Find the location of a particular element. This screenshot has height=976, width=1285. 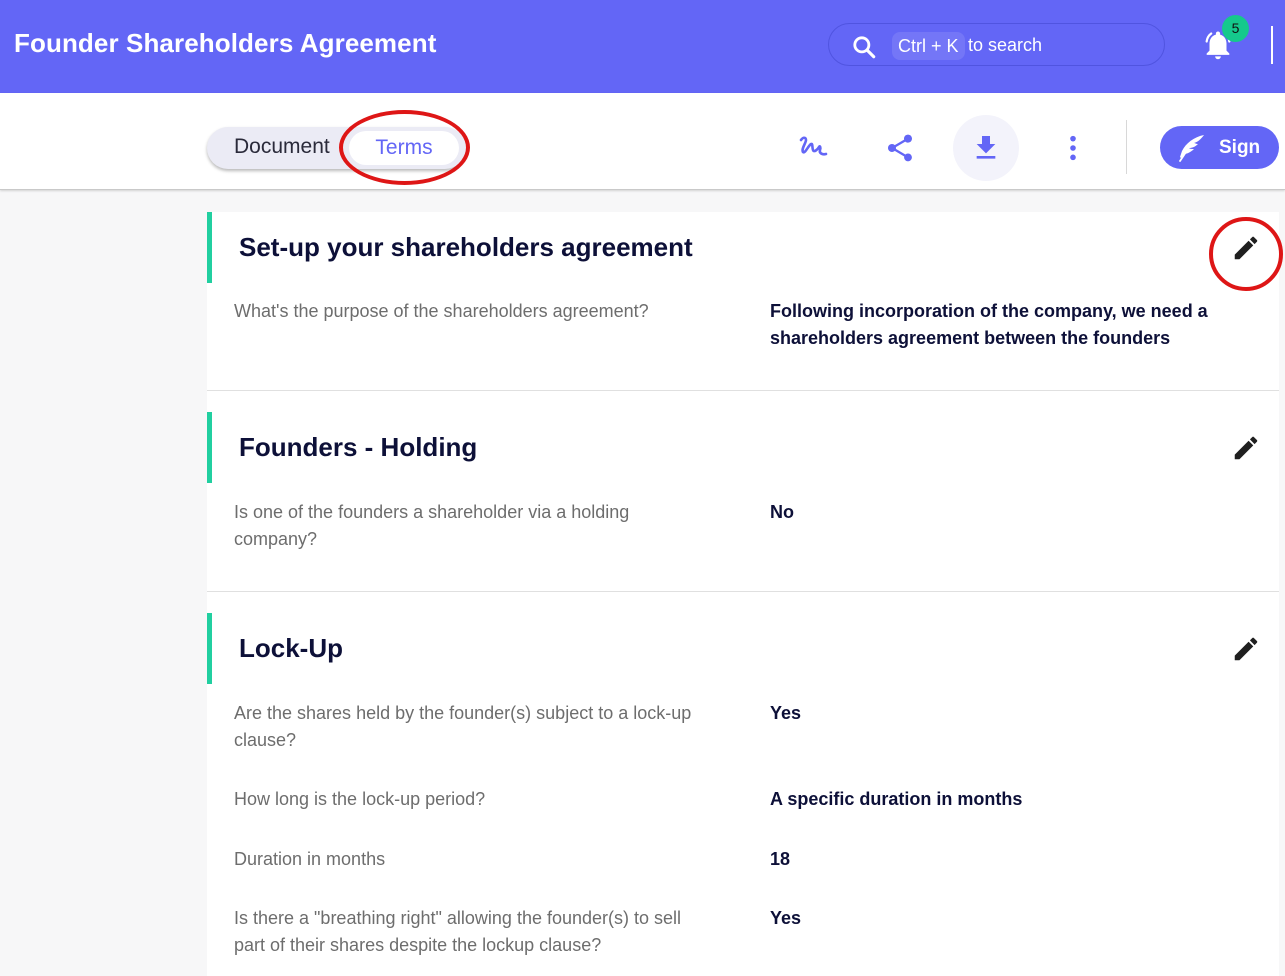

search-icon is located at coordinates (864, 47).